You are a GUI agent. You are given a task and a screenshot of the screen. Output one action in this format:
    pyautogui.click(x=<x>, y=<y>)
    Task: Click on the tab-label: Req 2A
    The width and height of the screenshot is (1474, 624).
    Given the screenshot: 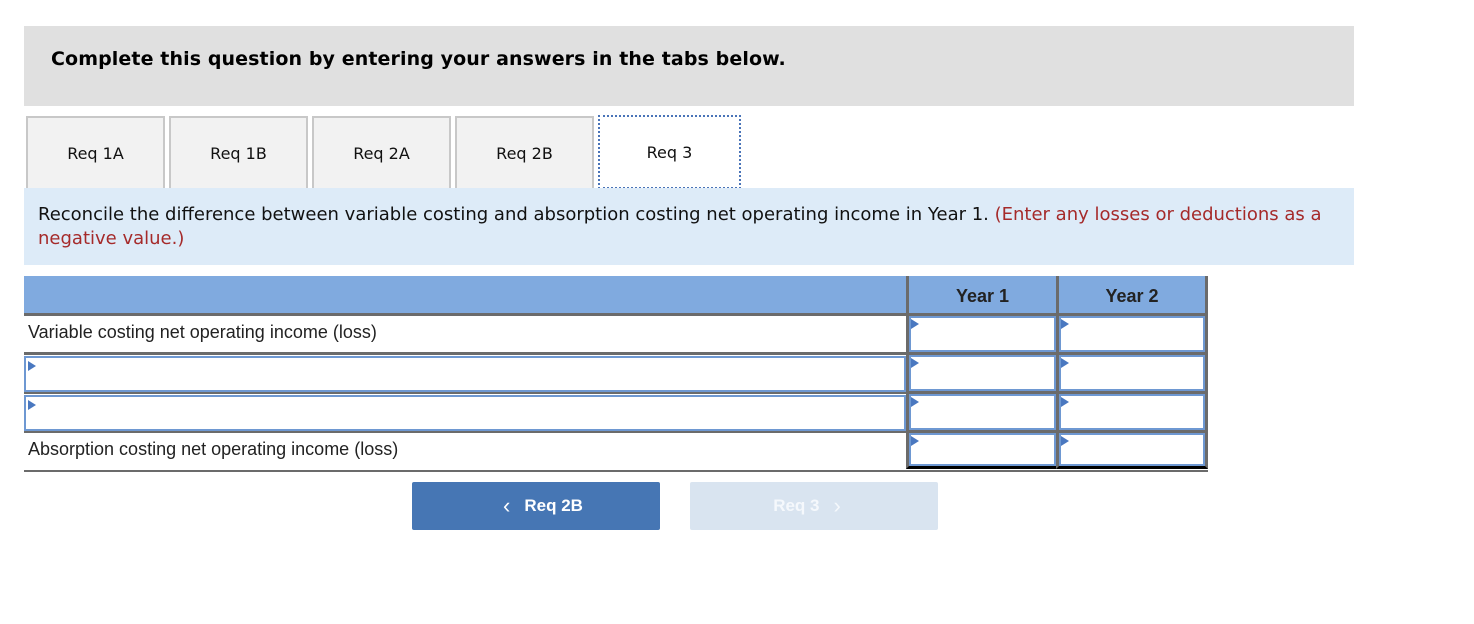 What is the action you would take?
    pyautogui.click(x=381, y=153)
    